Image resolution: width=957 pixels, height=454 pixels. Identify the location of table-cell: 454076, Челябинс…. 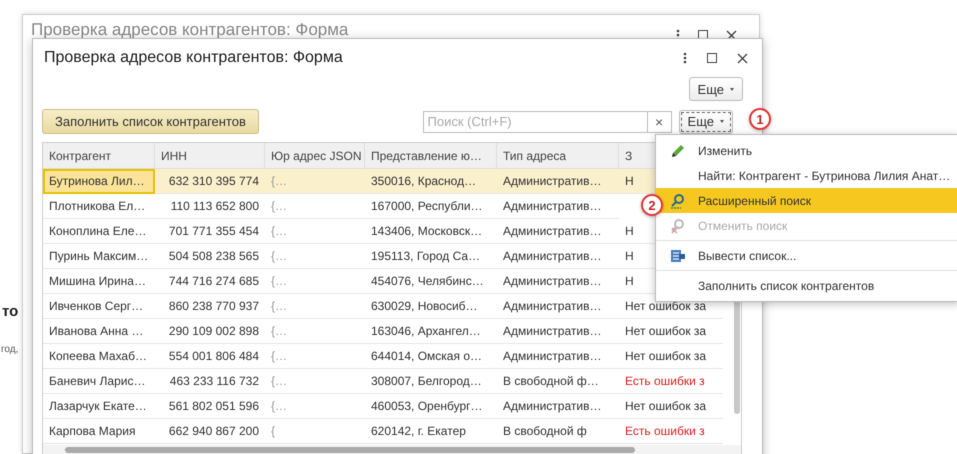
(431, 281).